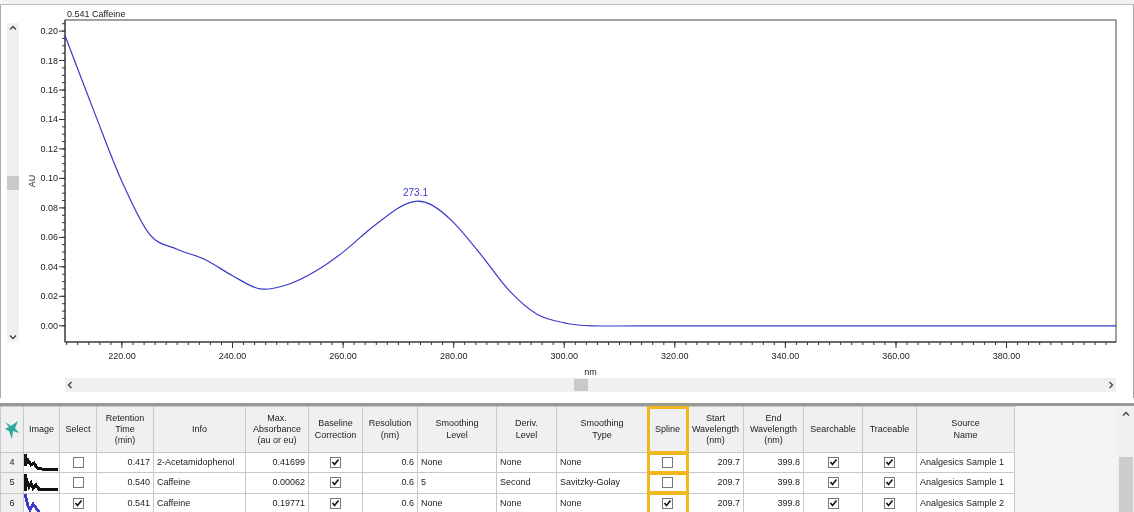  What do you see at coordinates (785, 356) in the screenshot?
I see `x-tick-label: 340.00` at bounding box center [785, 356].